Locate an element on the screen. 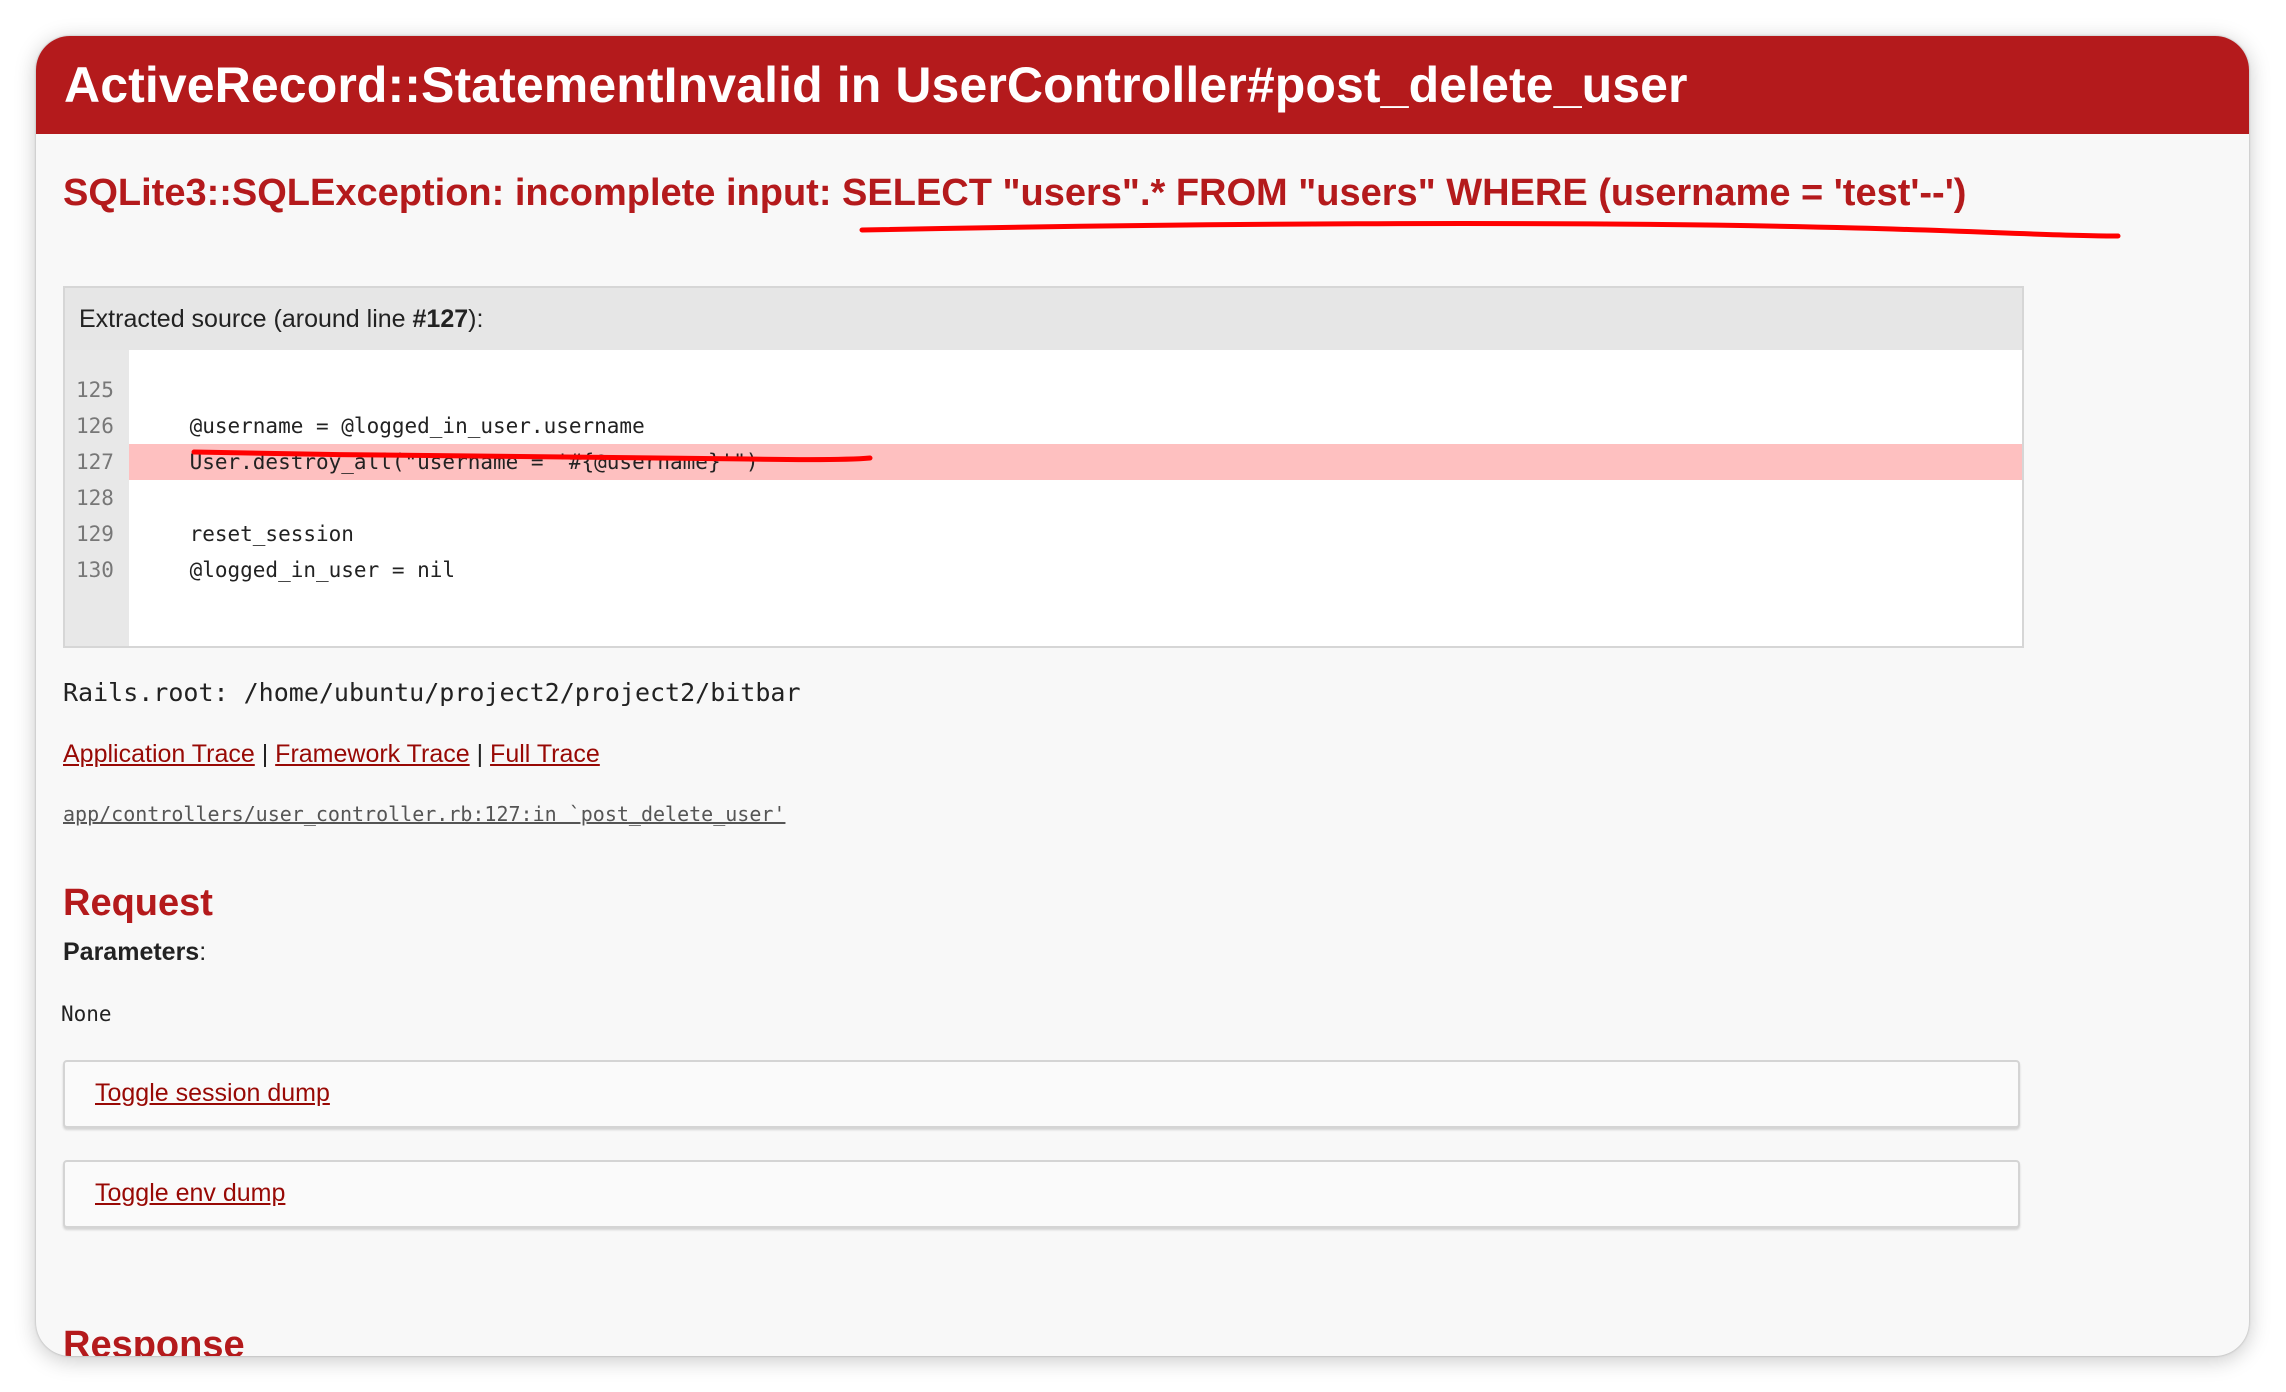 Image resolution: width=2286 pixels, height=1392 pixels. extracted-source-title: Extracted source (around line #127): is located at coordinates (1043, 319).